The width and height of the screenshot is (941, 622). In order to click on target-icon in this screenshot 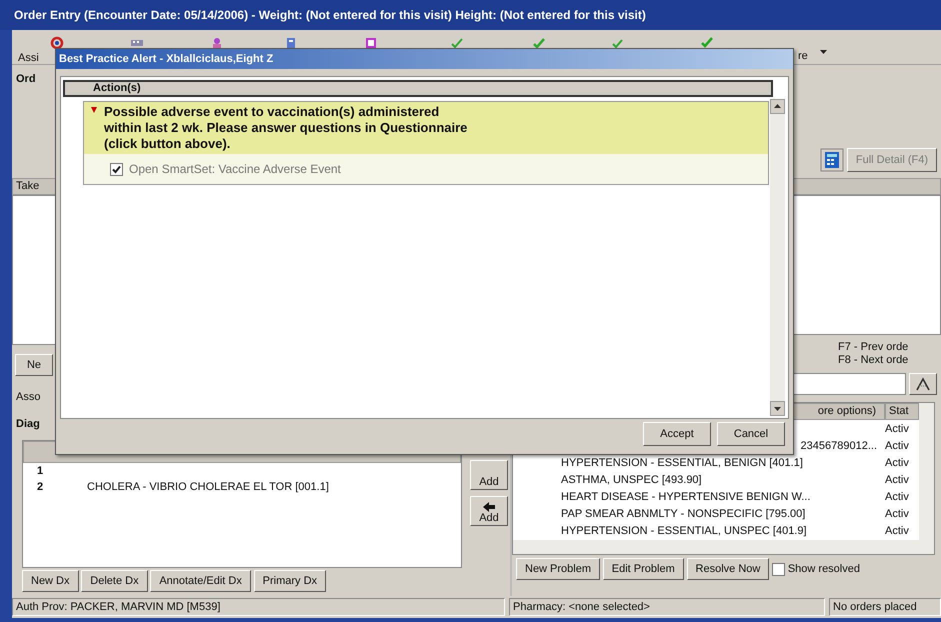, I will do `click(57, 43)`.